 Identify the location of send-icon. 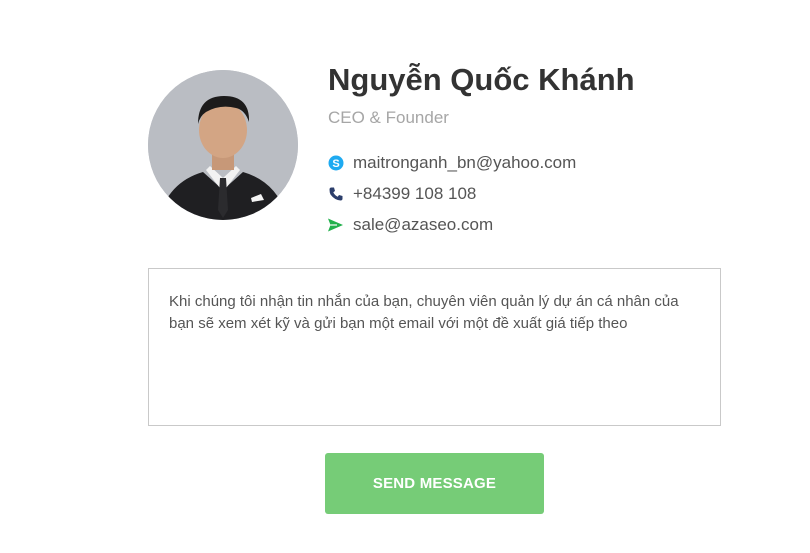
(335, 225).